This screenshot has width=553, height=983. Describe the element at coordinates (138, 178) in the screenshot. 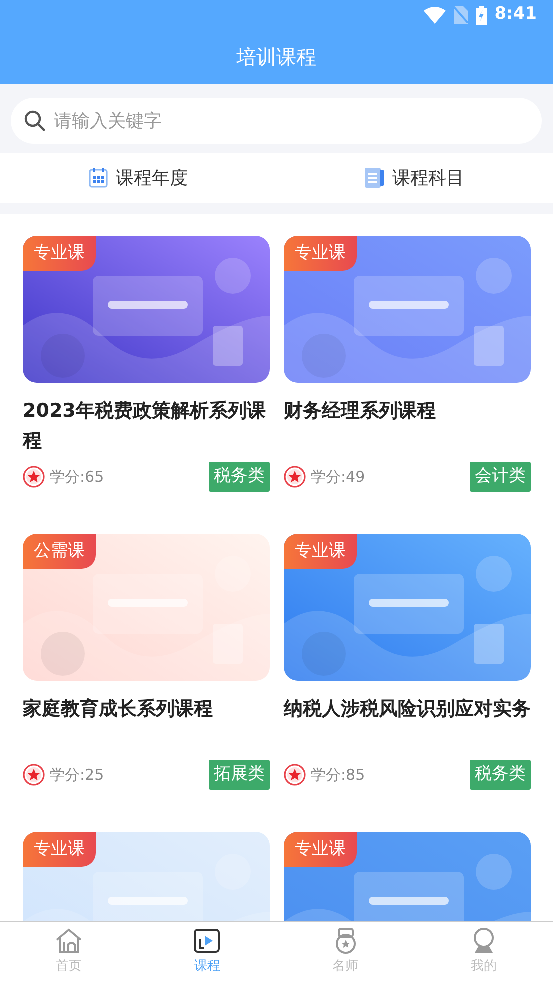

I see `filter-button: 课程年度` at that location.